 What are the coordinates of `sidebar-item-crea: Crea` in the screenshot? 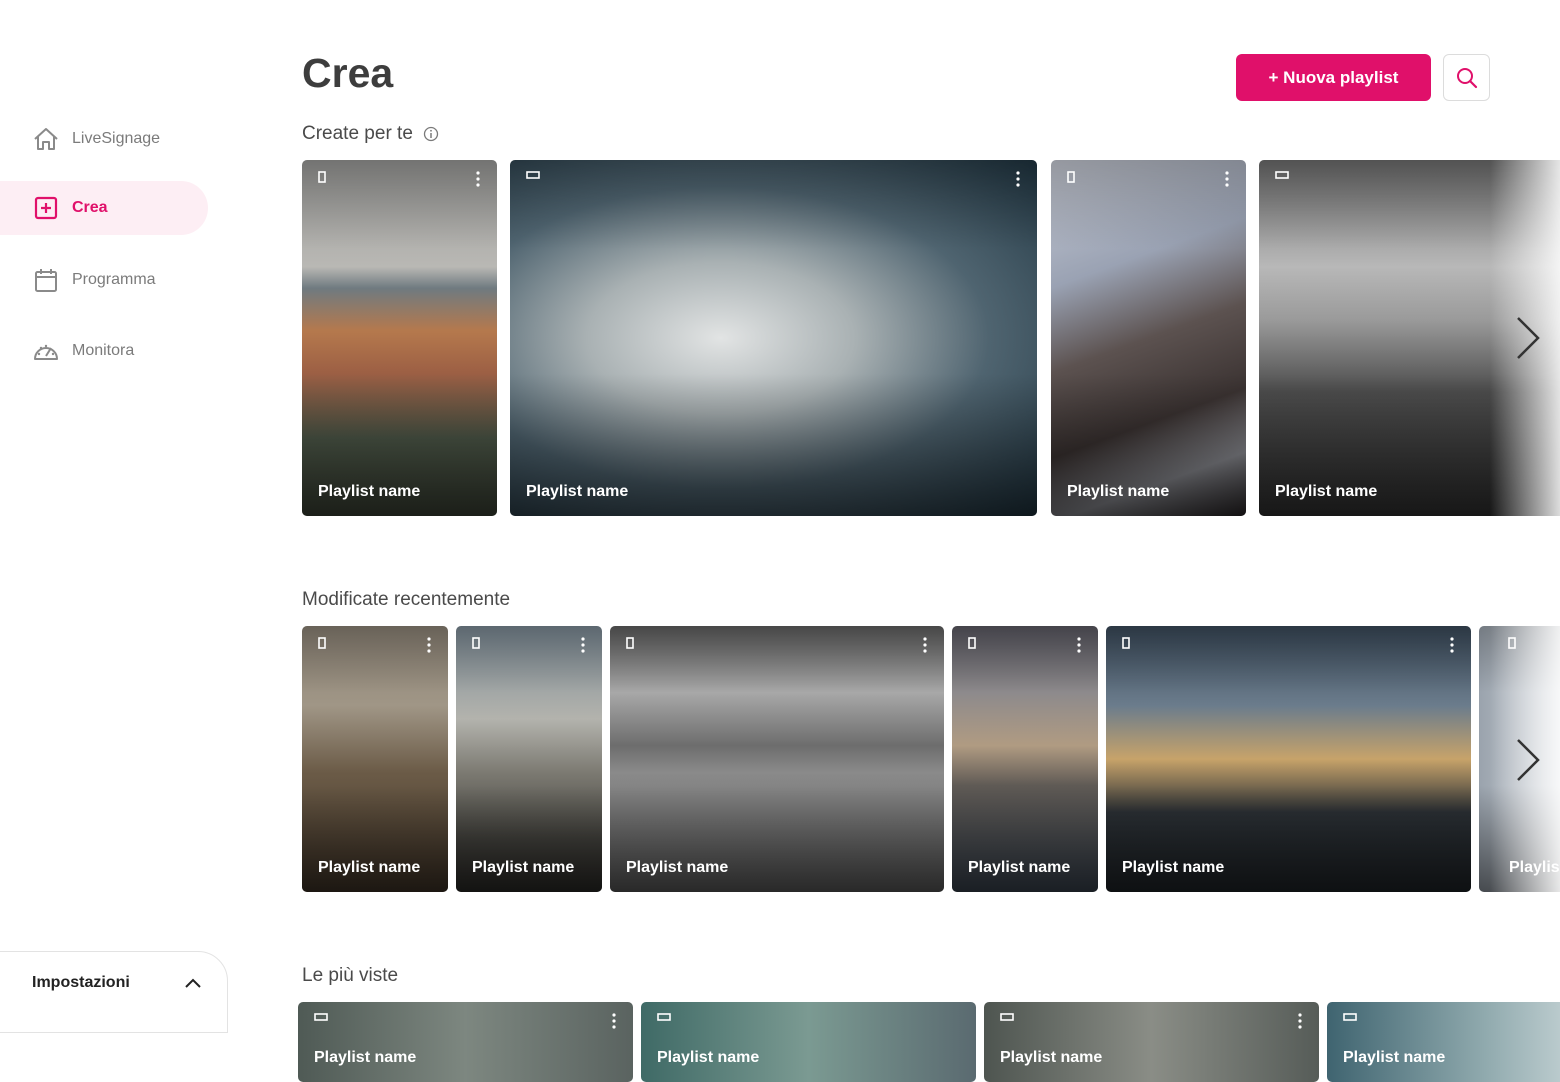 It's located at (104, 208).